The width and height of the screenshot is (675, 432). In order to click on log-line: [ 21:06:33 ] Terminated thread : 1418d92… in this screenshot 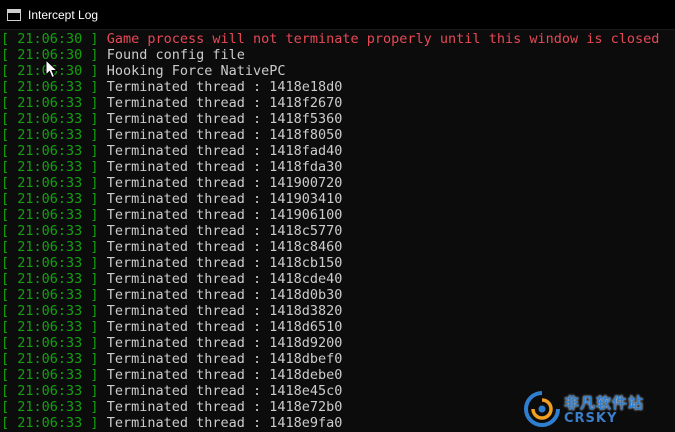, I will do `click(337, 343)`.